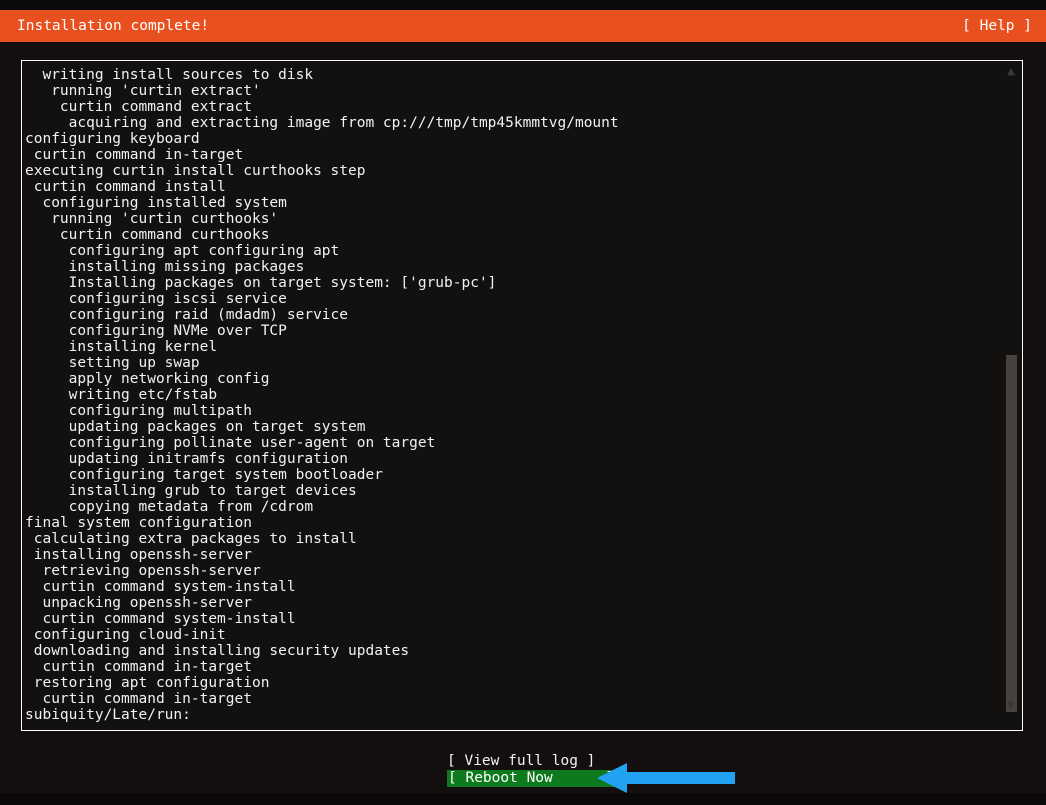  Describe the element at coordinates (531, 778) in the screenshot. I see `reboot-now-button: [ Reboot Now ]` at that location.